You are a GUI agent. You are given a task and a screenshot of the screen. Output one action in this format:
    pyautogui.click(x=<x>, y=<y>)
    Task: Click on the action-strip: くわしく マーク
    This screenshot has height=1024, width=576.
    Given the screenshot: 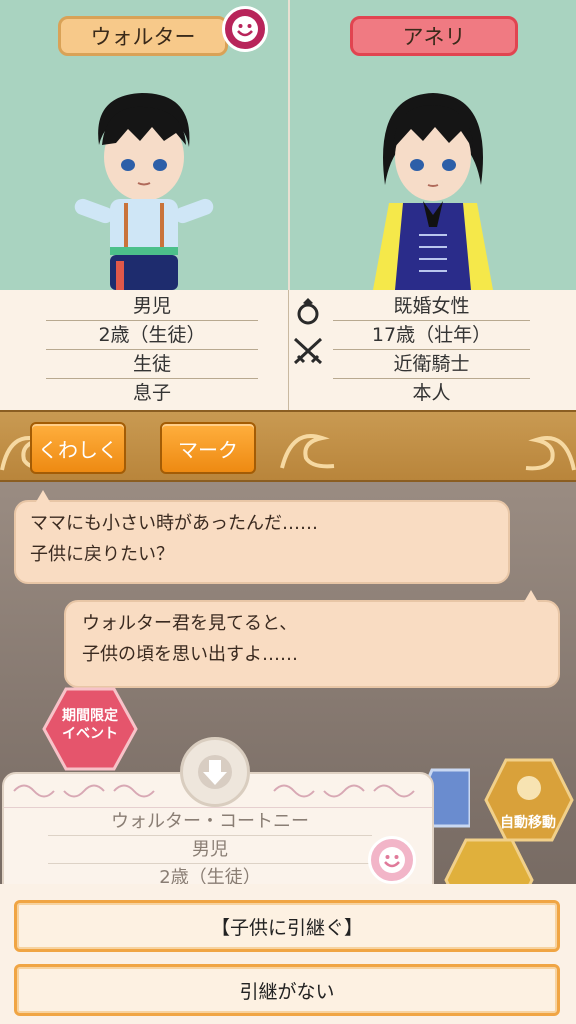 What is the action you would take?
    pyautogui.click(x=288, y=446)
    